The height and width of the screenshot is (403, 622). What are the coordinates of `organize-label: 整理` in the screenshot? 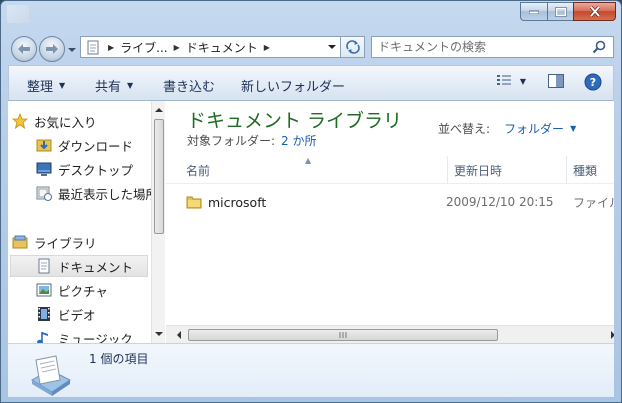 It's located at (40, 87).